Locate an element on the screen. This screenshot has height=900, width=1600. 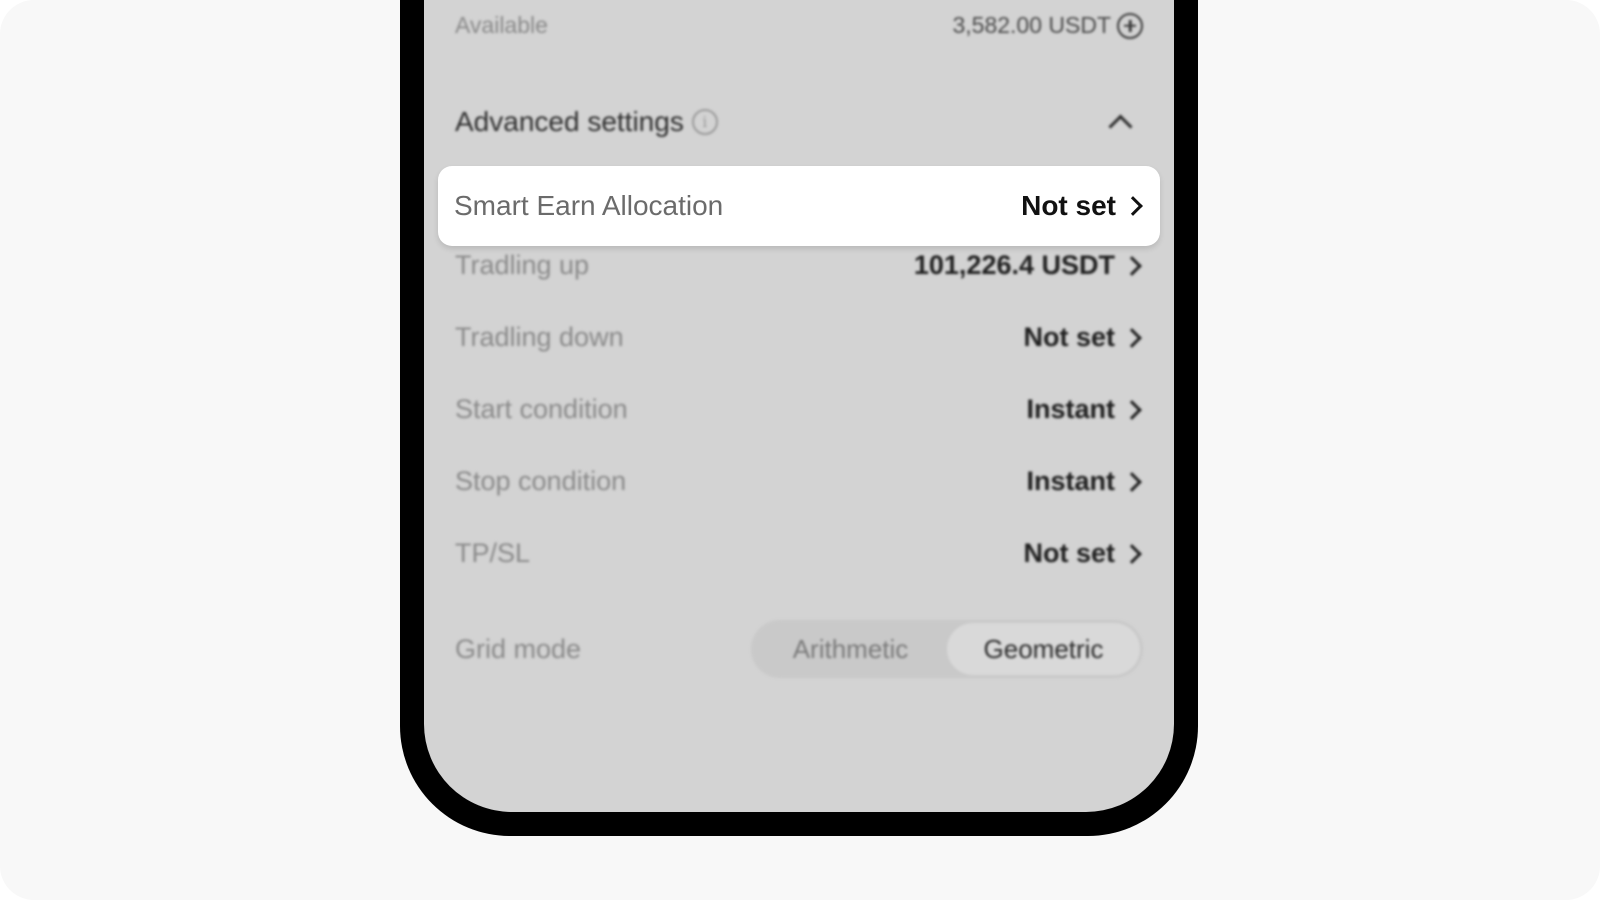
setting-row-trading-up: Tradling up 101,226.4 USDT is located at coordinates (799, 265).